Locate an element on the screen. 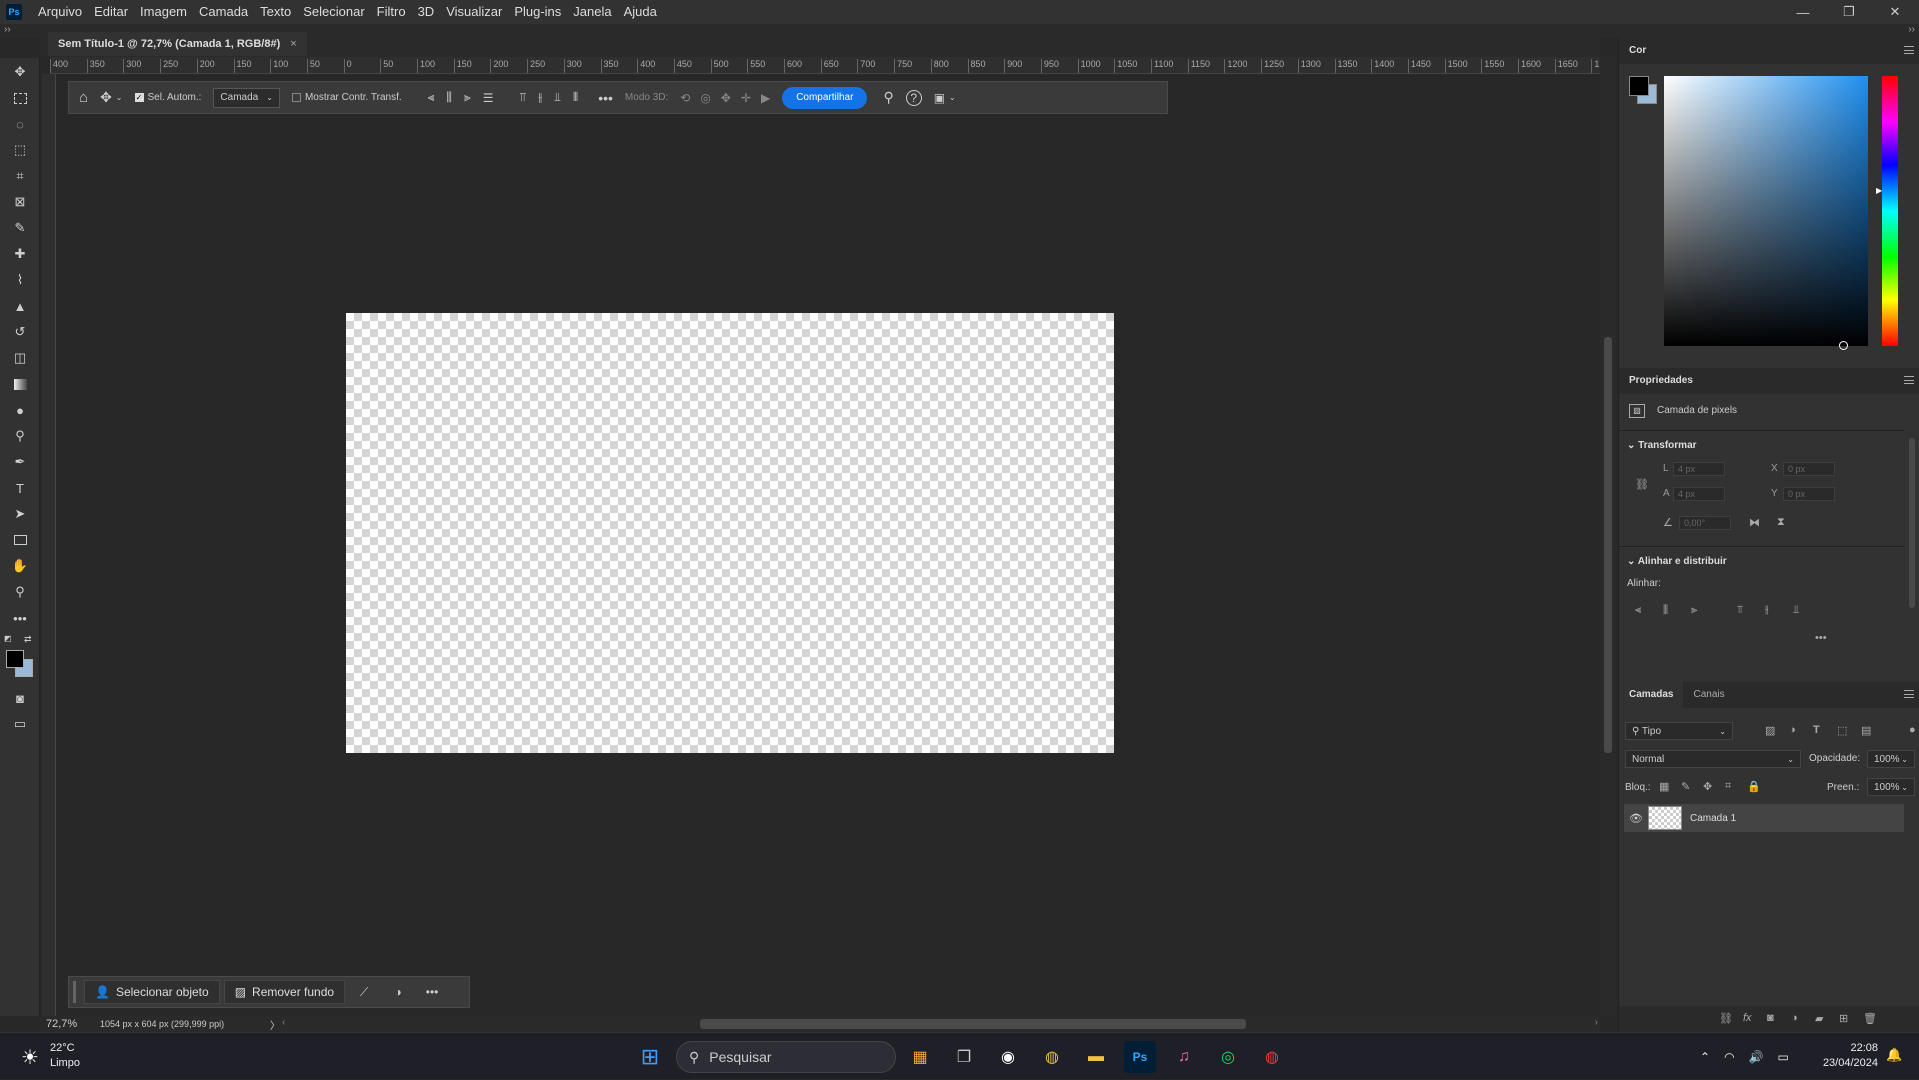  menu-selecionar: Selecionar is located at coordinates (333, 12).